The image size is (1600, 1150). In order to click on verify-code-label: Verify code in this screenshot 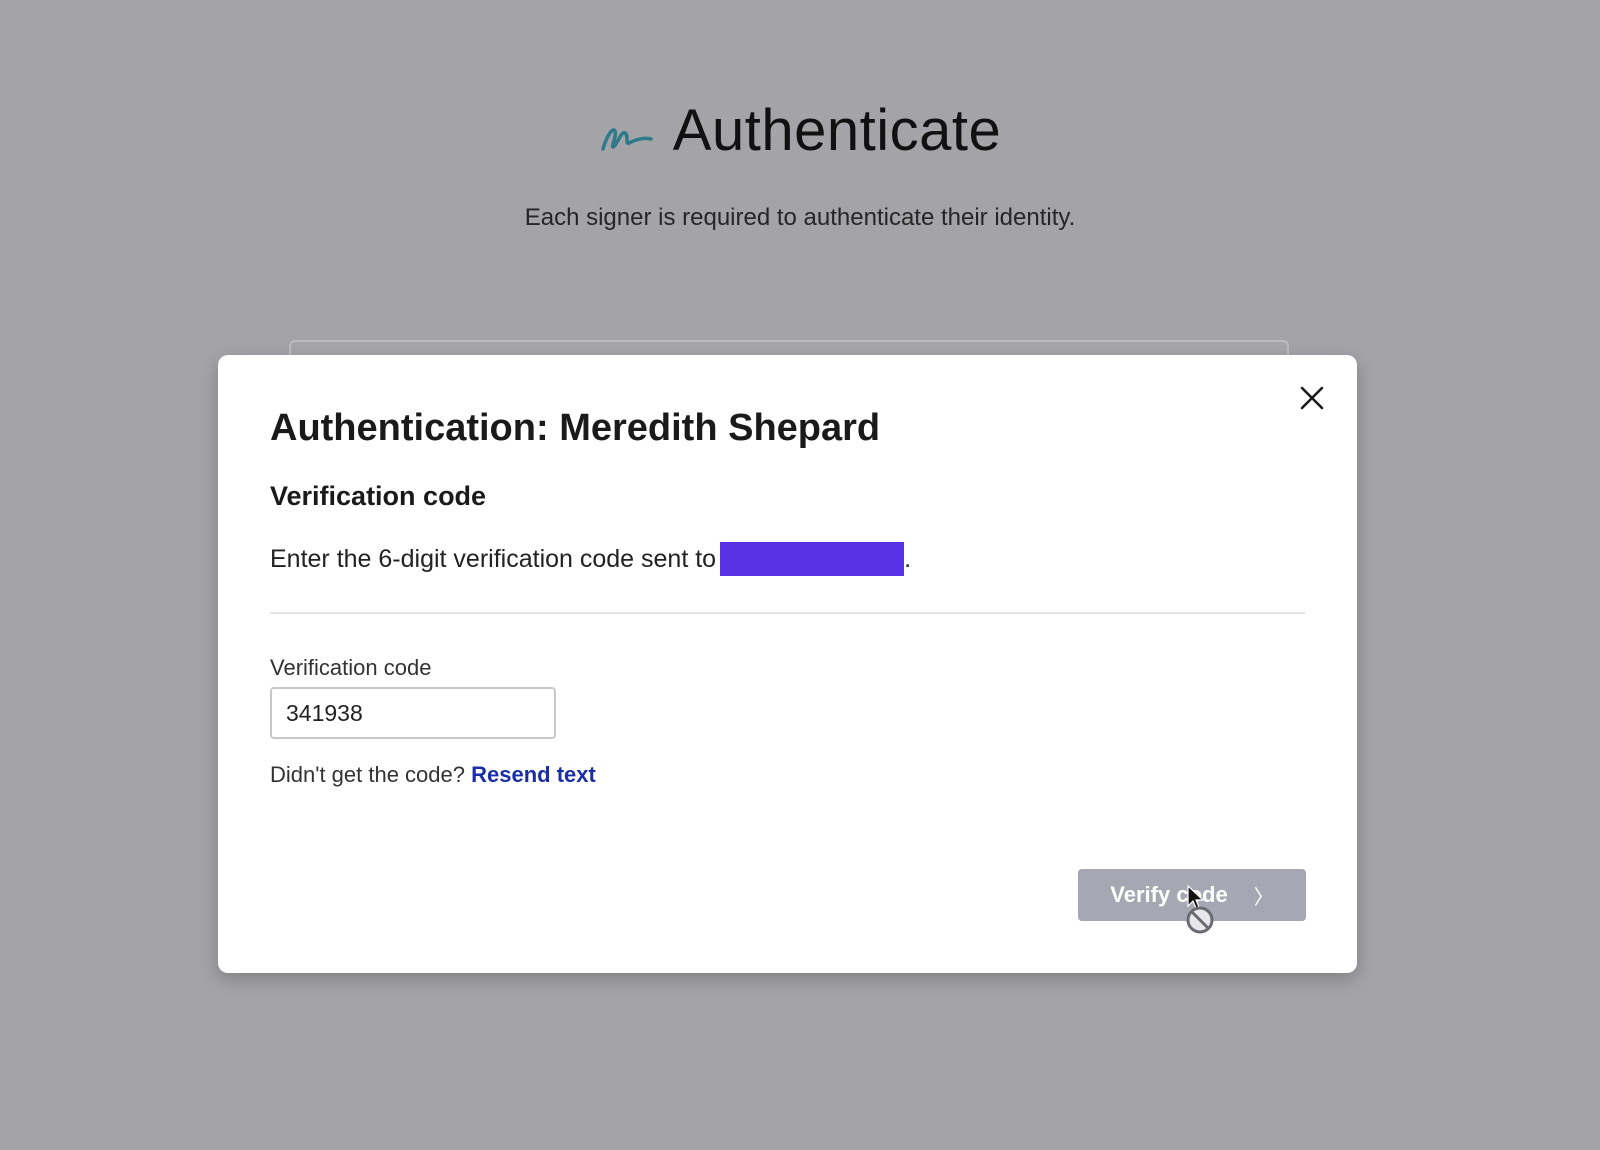, I will do `click(1169, 894)`.